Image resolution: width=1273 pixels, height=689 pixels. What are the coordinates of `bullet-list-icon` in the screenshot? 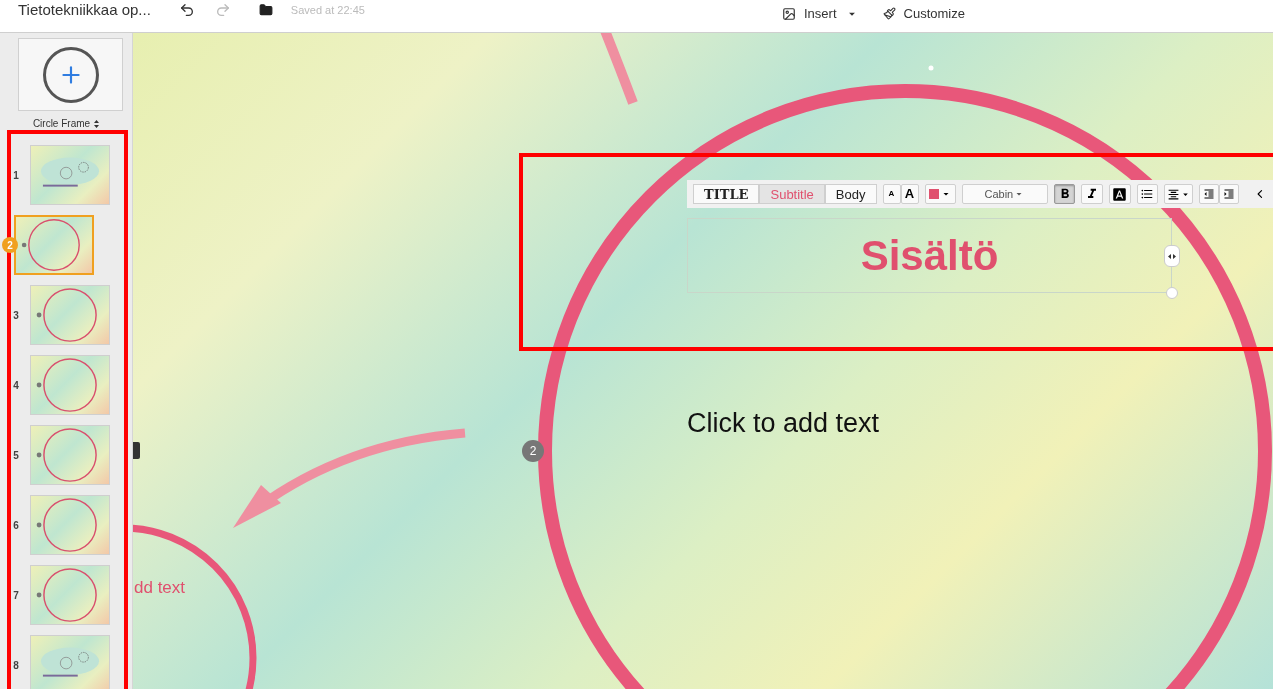 It's located at (1147, 194).